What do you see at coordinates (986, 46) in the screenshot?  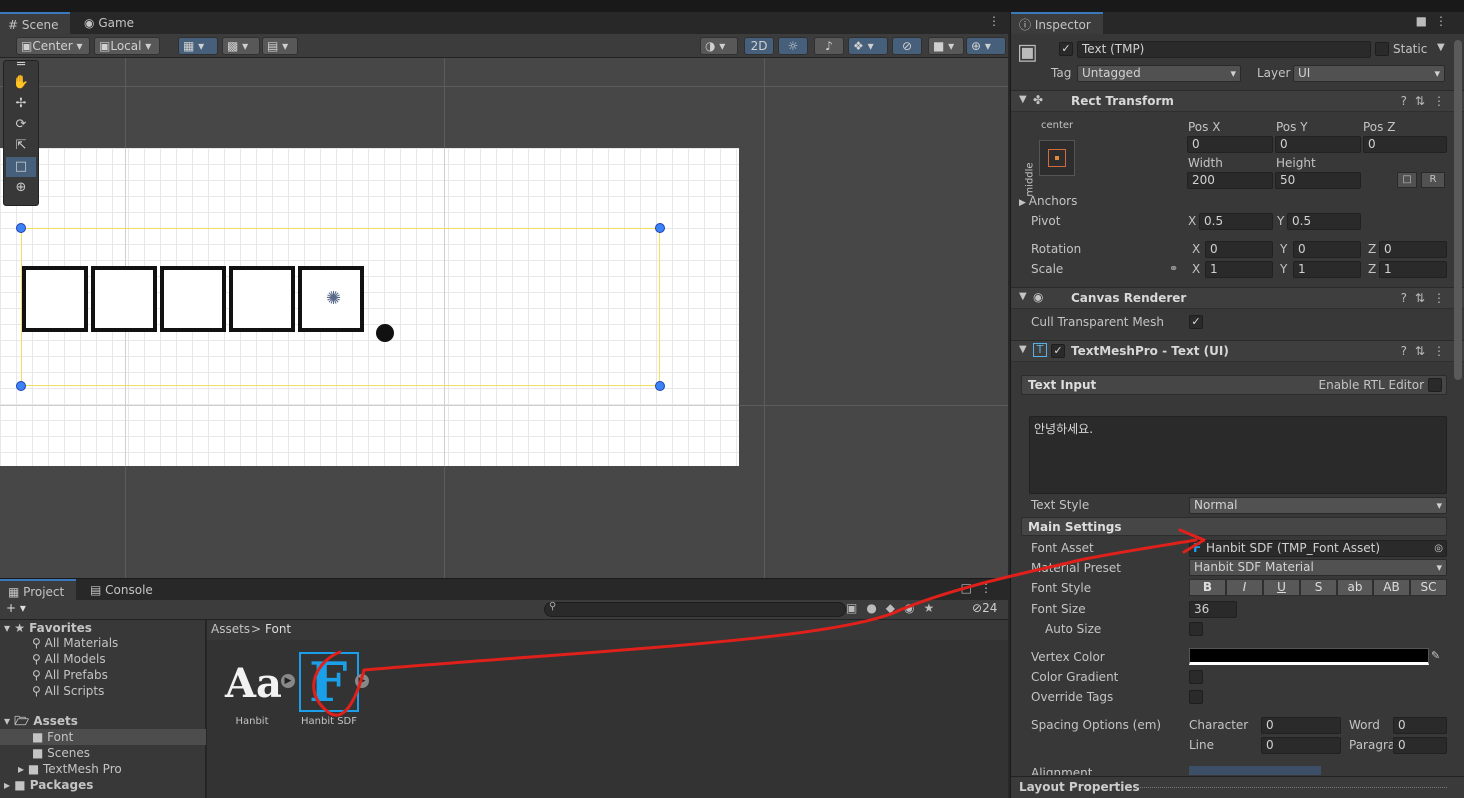 I see `gizmos-dropdown: ⊕ ▾` at bounding box center [986, 46].